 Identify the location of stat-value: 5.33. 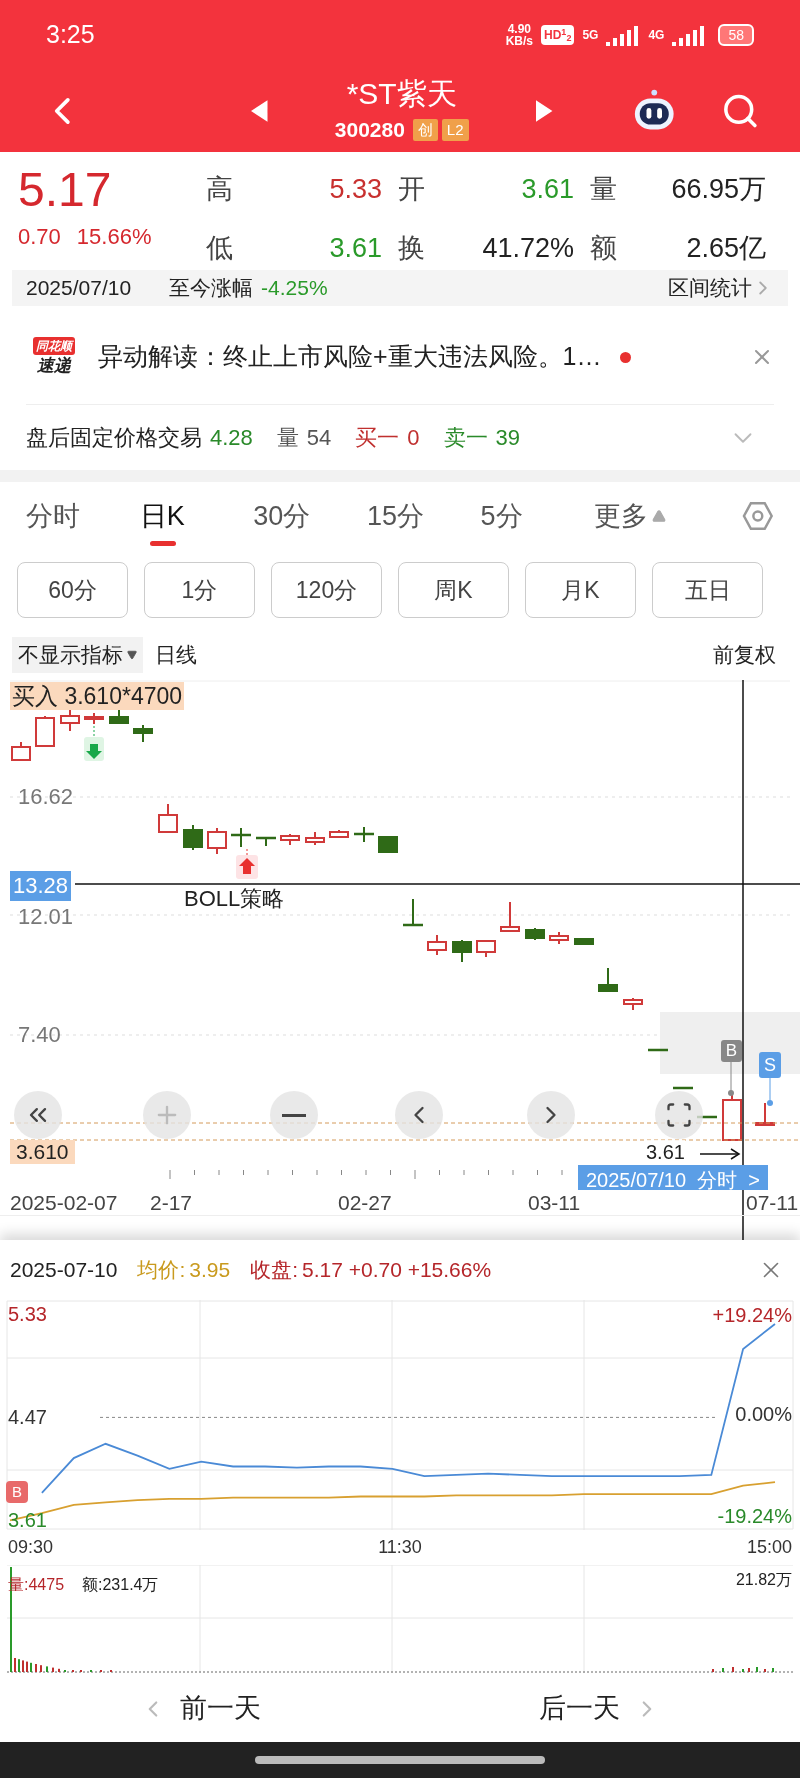
(356, 188).